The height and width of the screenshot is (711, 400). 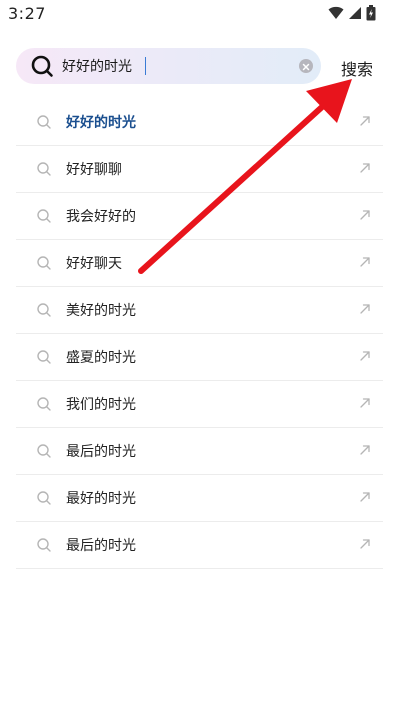 What do you see at coordinates (27, 13) in the screenshot?
I see `status-time: 3:27` at bounding box center [27, 13].